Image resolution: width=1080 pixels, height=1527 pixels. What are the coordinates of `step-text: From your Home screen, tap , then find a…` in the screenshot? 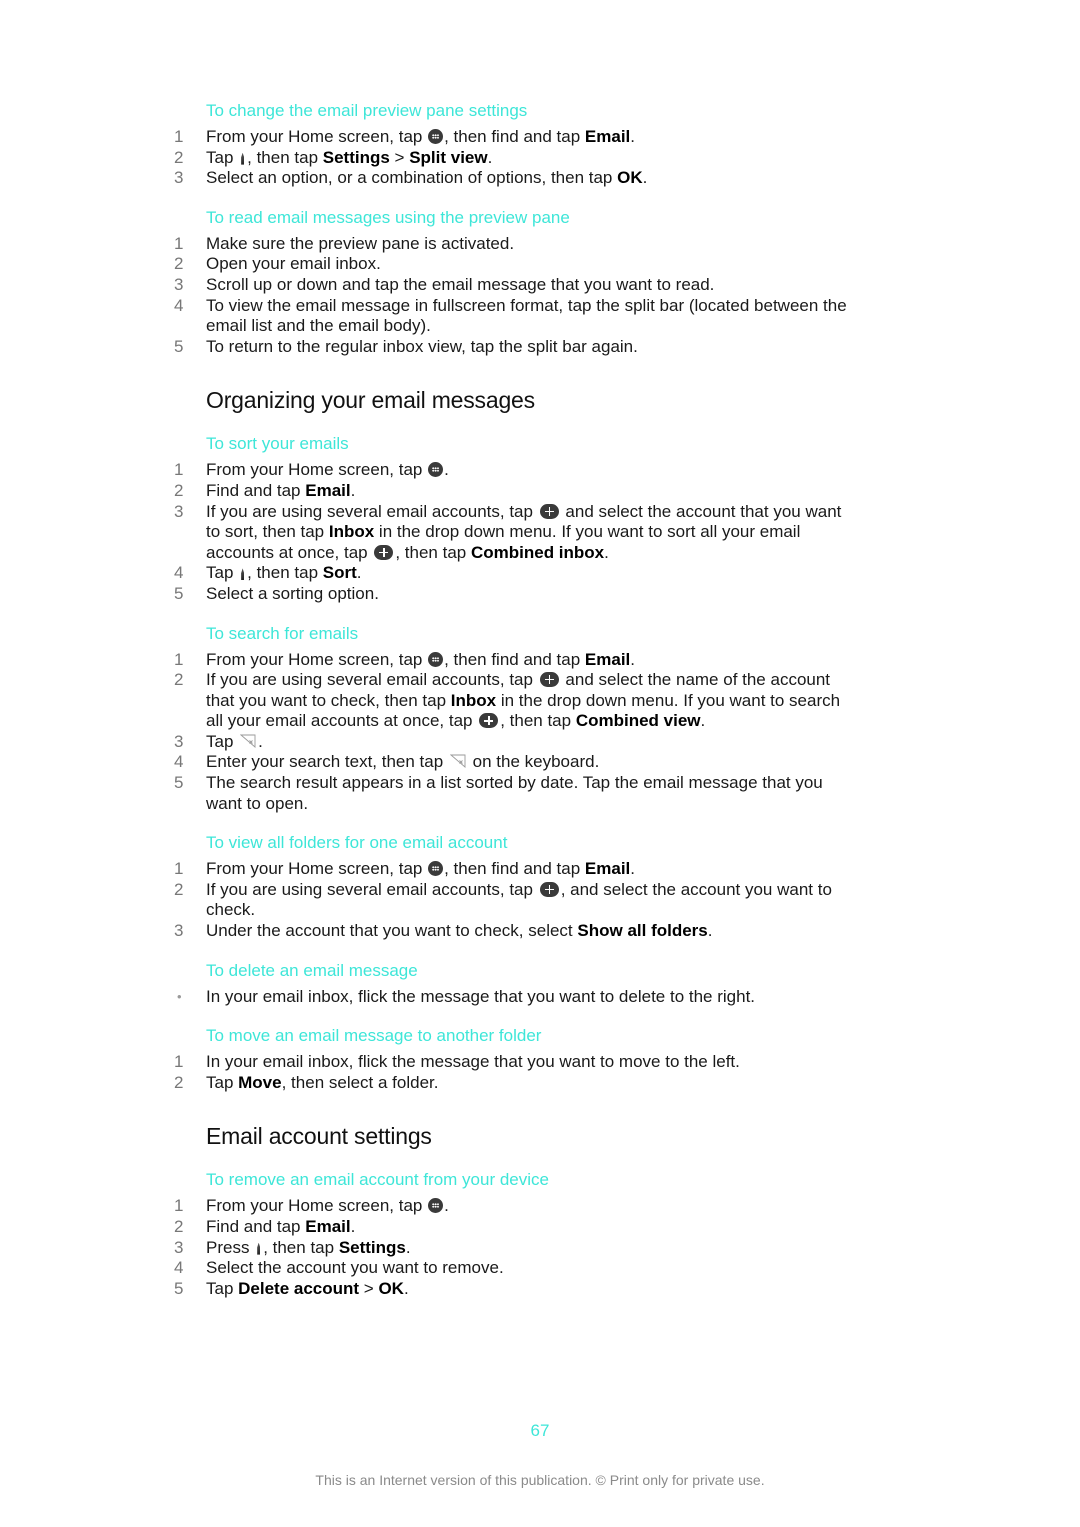 It's located at (533, 660).